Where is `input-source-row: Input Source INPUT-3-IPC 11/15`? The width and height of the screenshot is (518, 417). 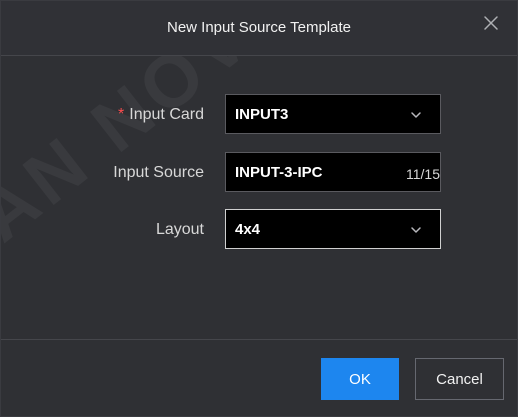
input-source-row: Input Source INPUT-3-IPC 11/15 is located at coordinates (259, 172).